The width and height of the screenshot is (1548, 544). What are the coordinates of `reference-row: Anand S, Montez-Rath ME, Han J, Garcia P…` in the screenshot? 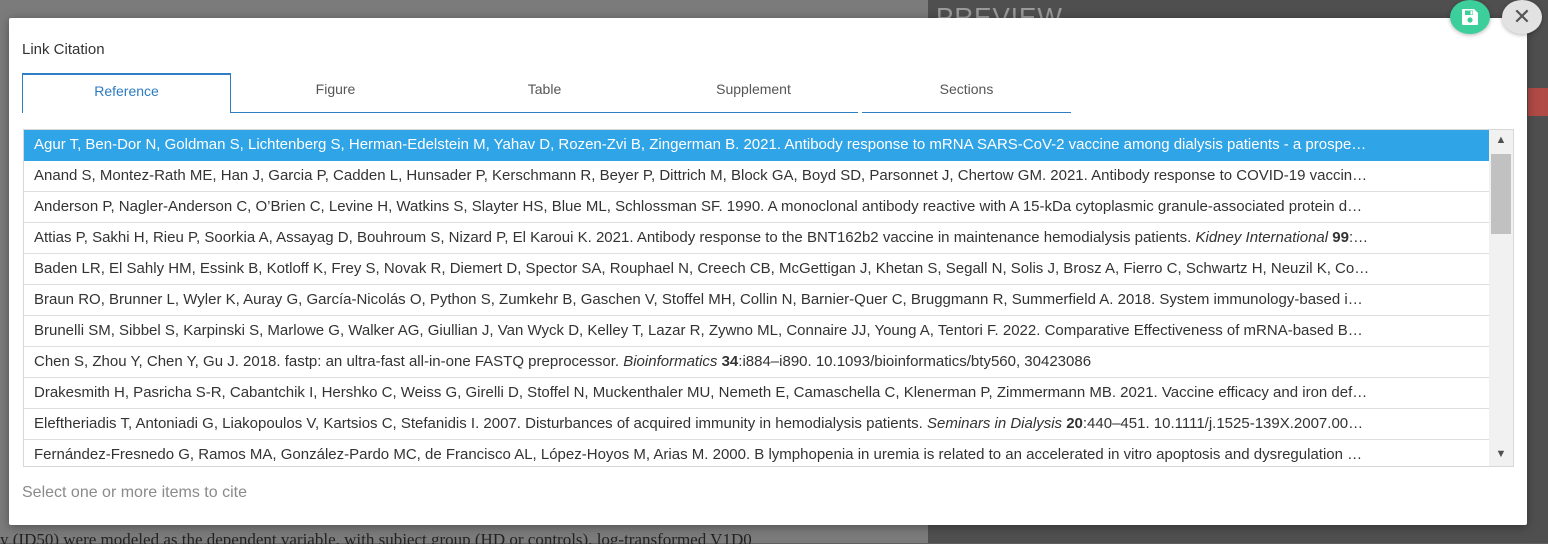 It's located at (756, 176).